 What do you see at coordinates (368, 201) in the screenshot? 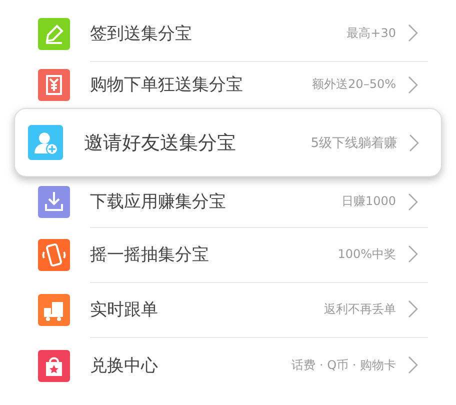
I see `menu-item-note: 日赚1000` at bounding box center [368, 201].